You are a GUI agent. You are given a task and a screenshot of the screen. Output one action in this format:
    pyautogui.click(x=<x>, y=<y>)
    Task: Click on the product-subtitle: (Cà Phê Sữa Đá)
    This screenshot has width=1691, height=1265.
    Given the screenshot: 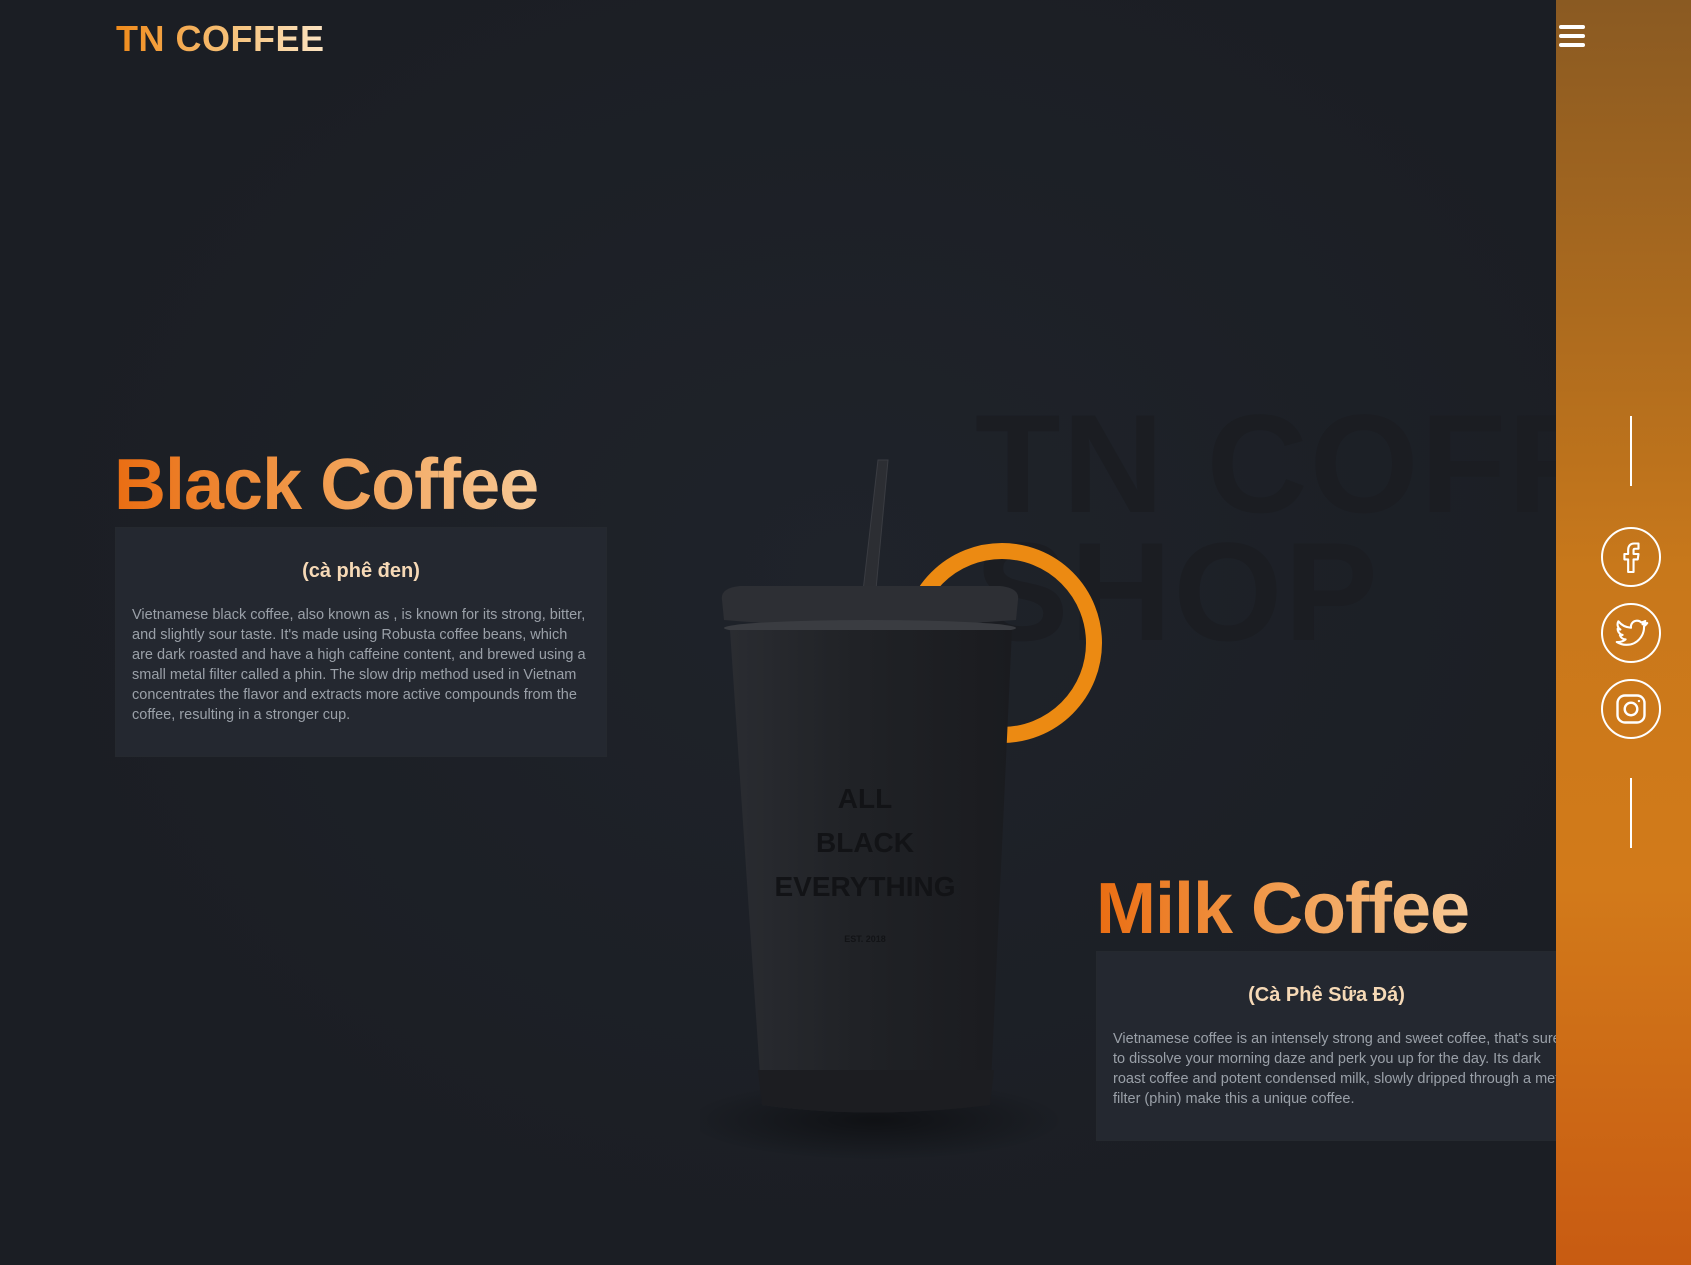 What is the action you would take?
    pyautogui.click(x=1326, y=995)
    